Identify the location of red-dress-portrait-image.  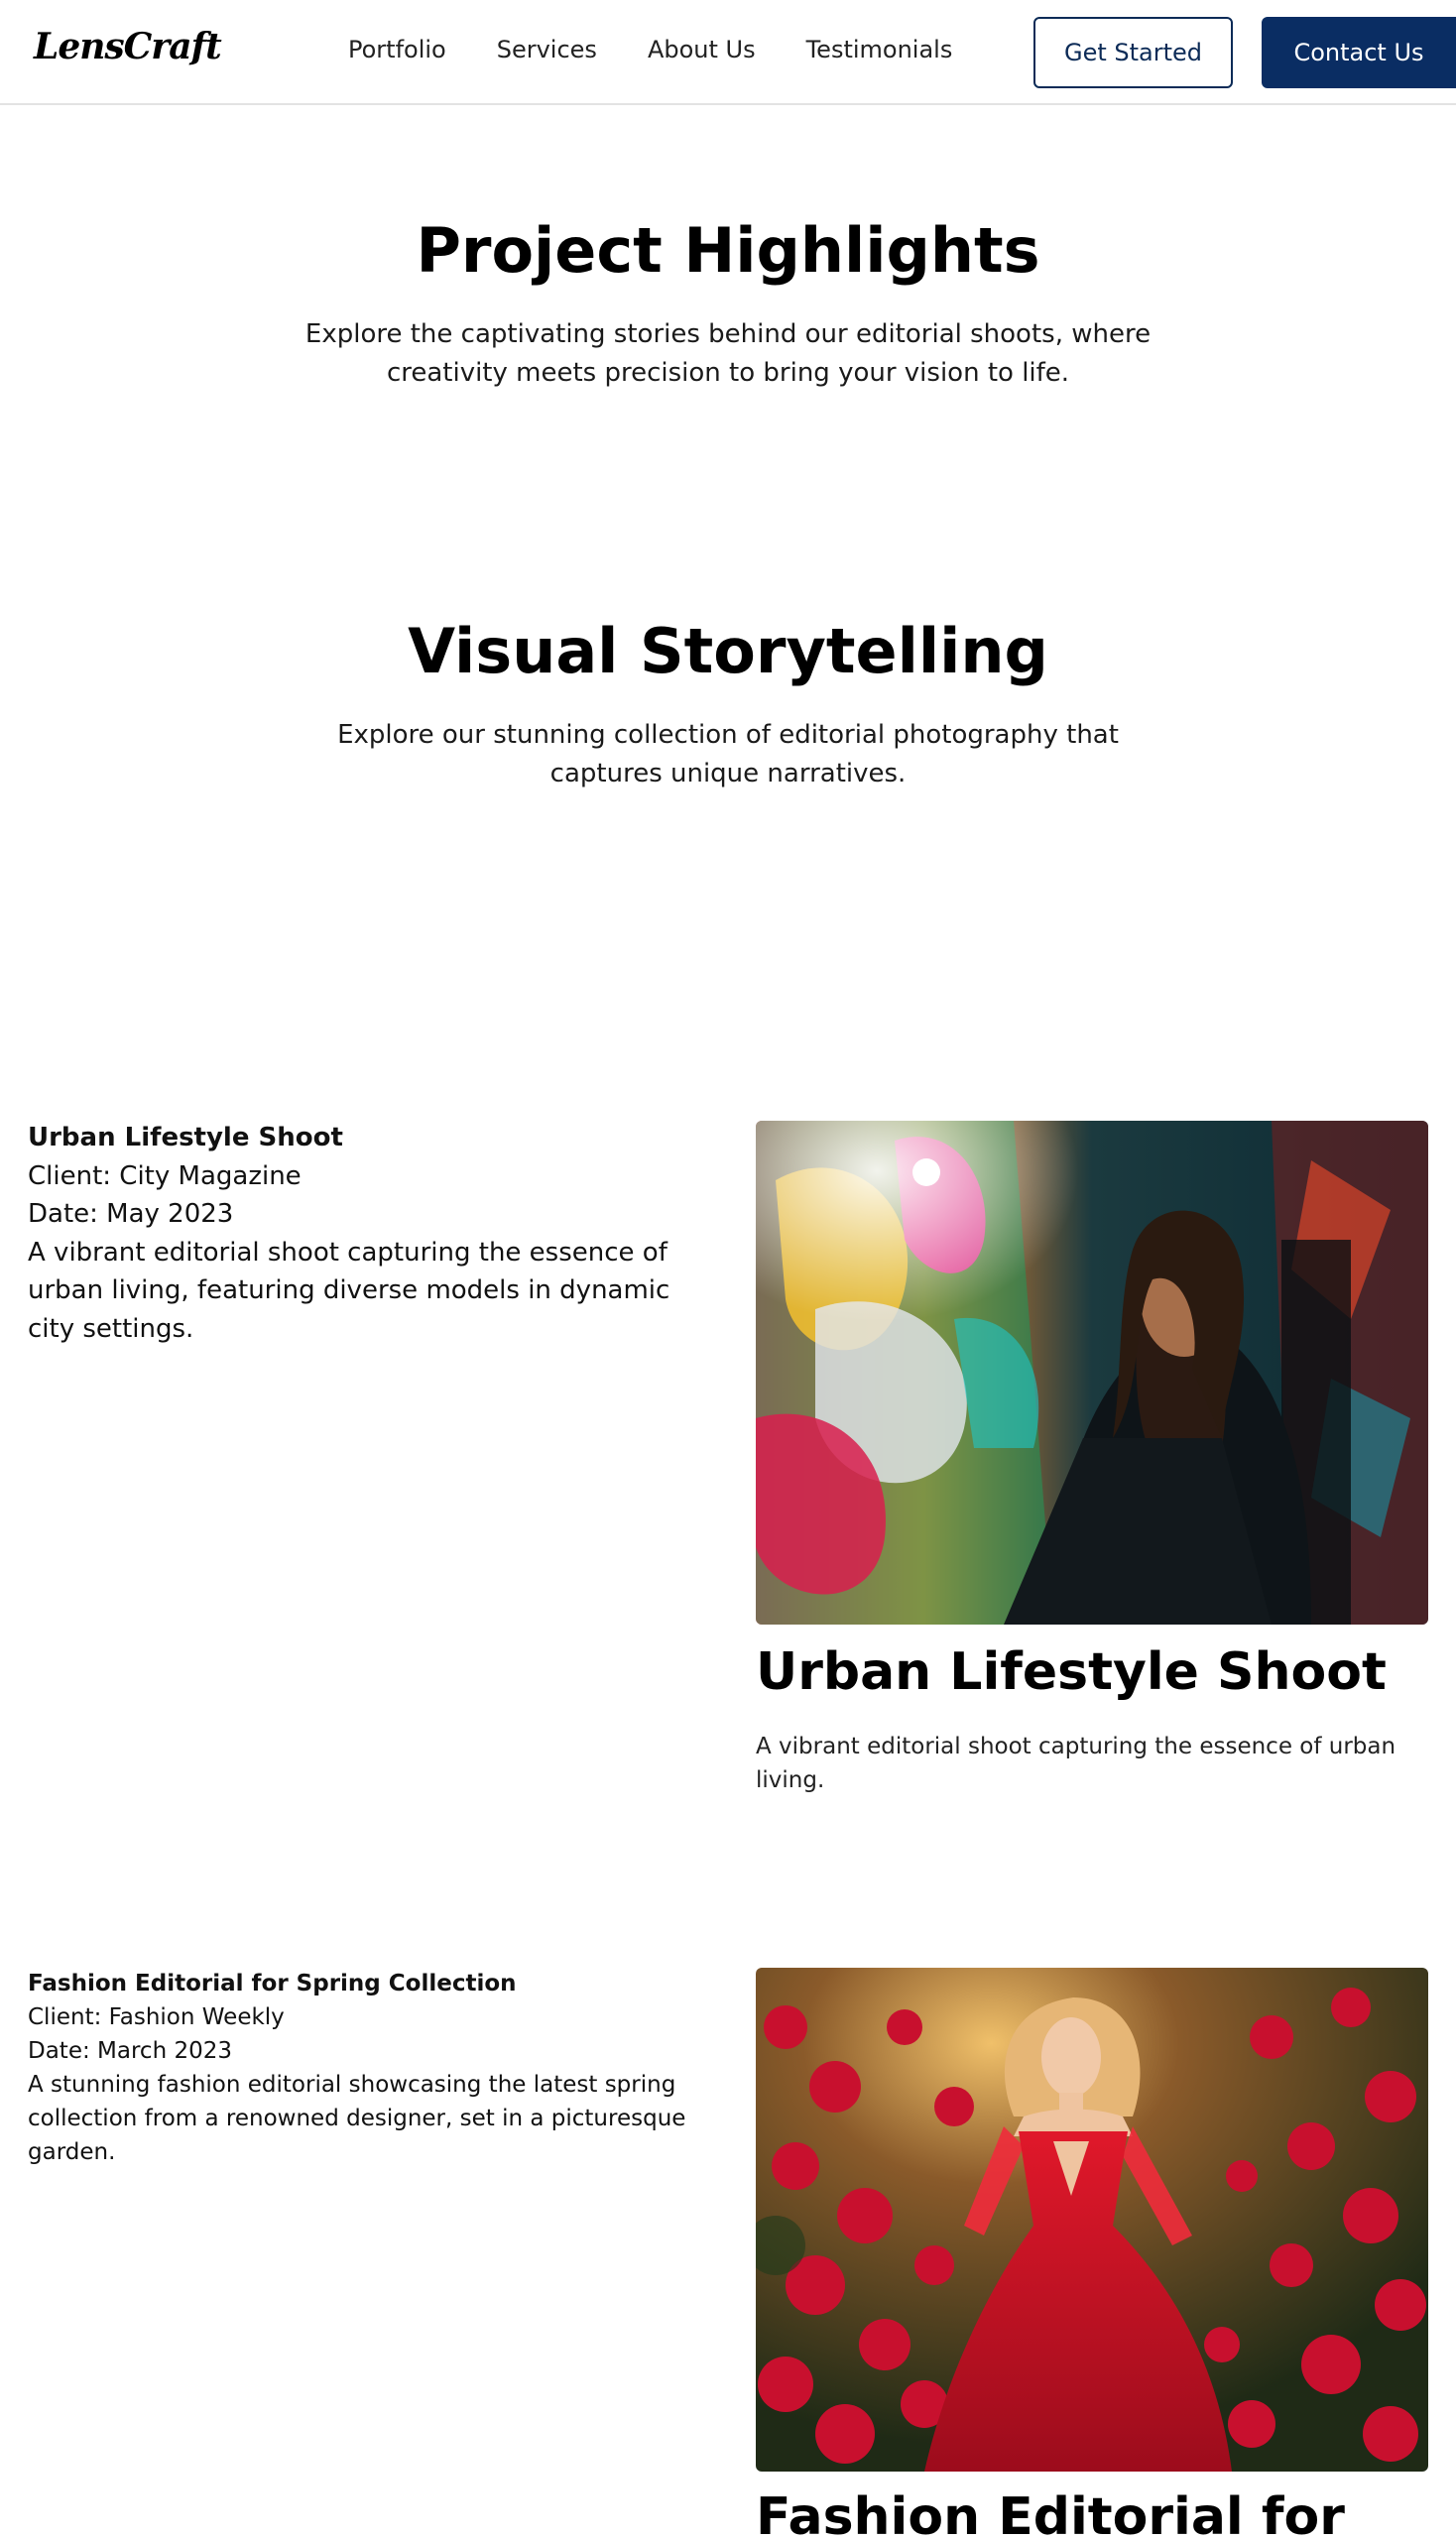
(1092, 2220).